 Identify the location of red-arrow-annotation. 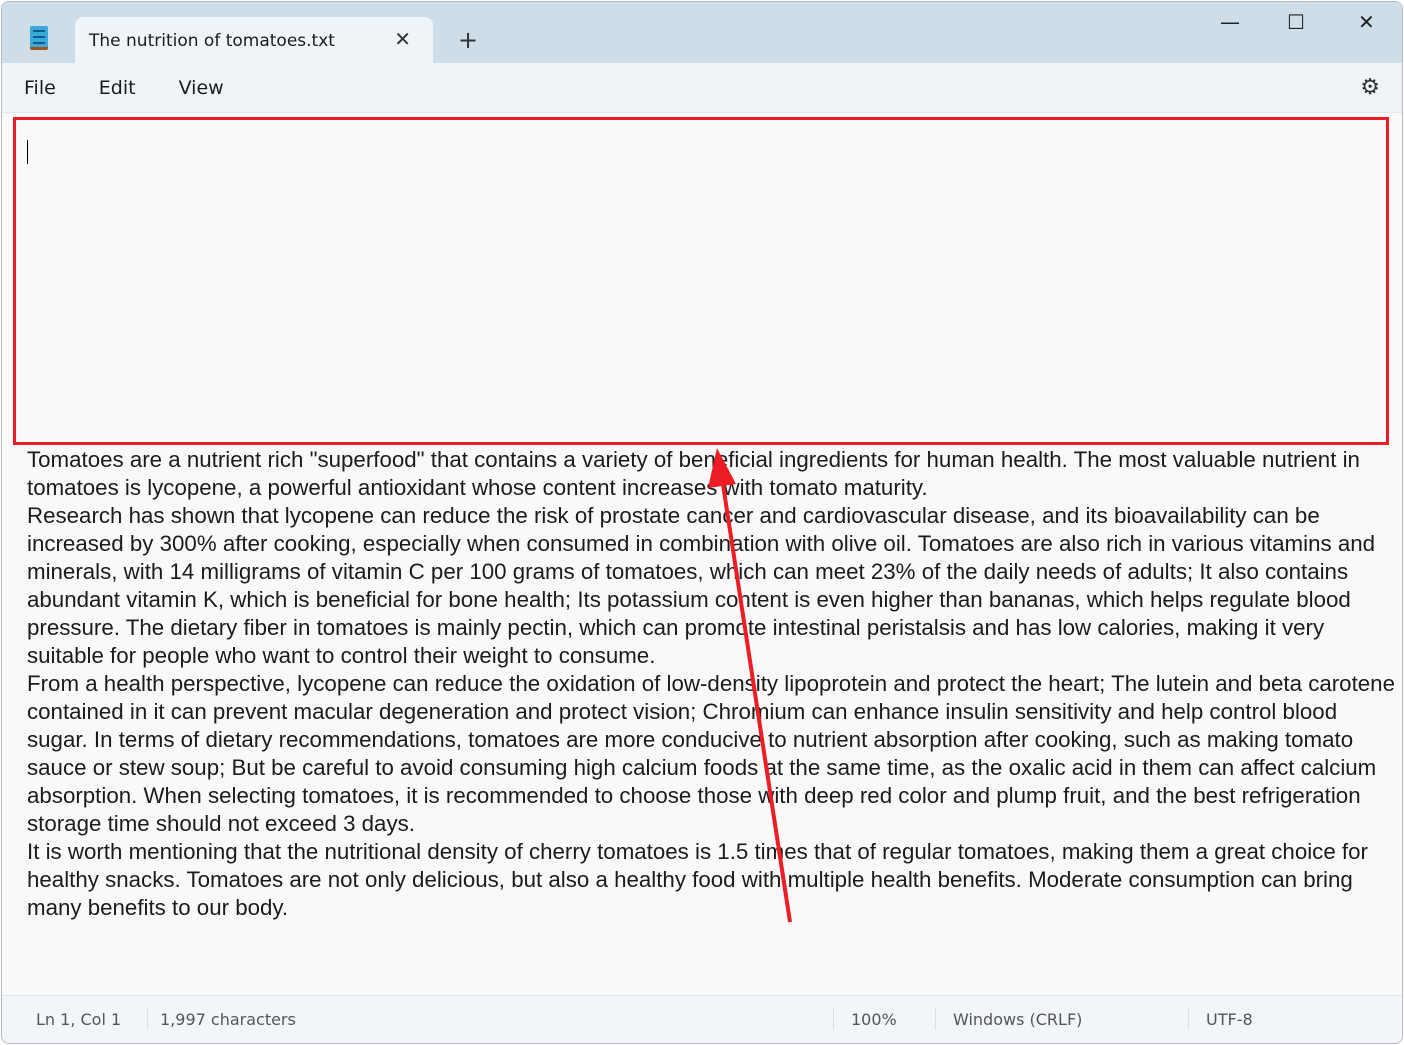
(750, 685).